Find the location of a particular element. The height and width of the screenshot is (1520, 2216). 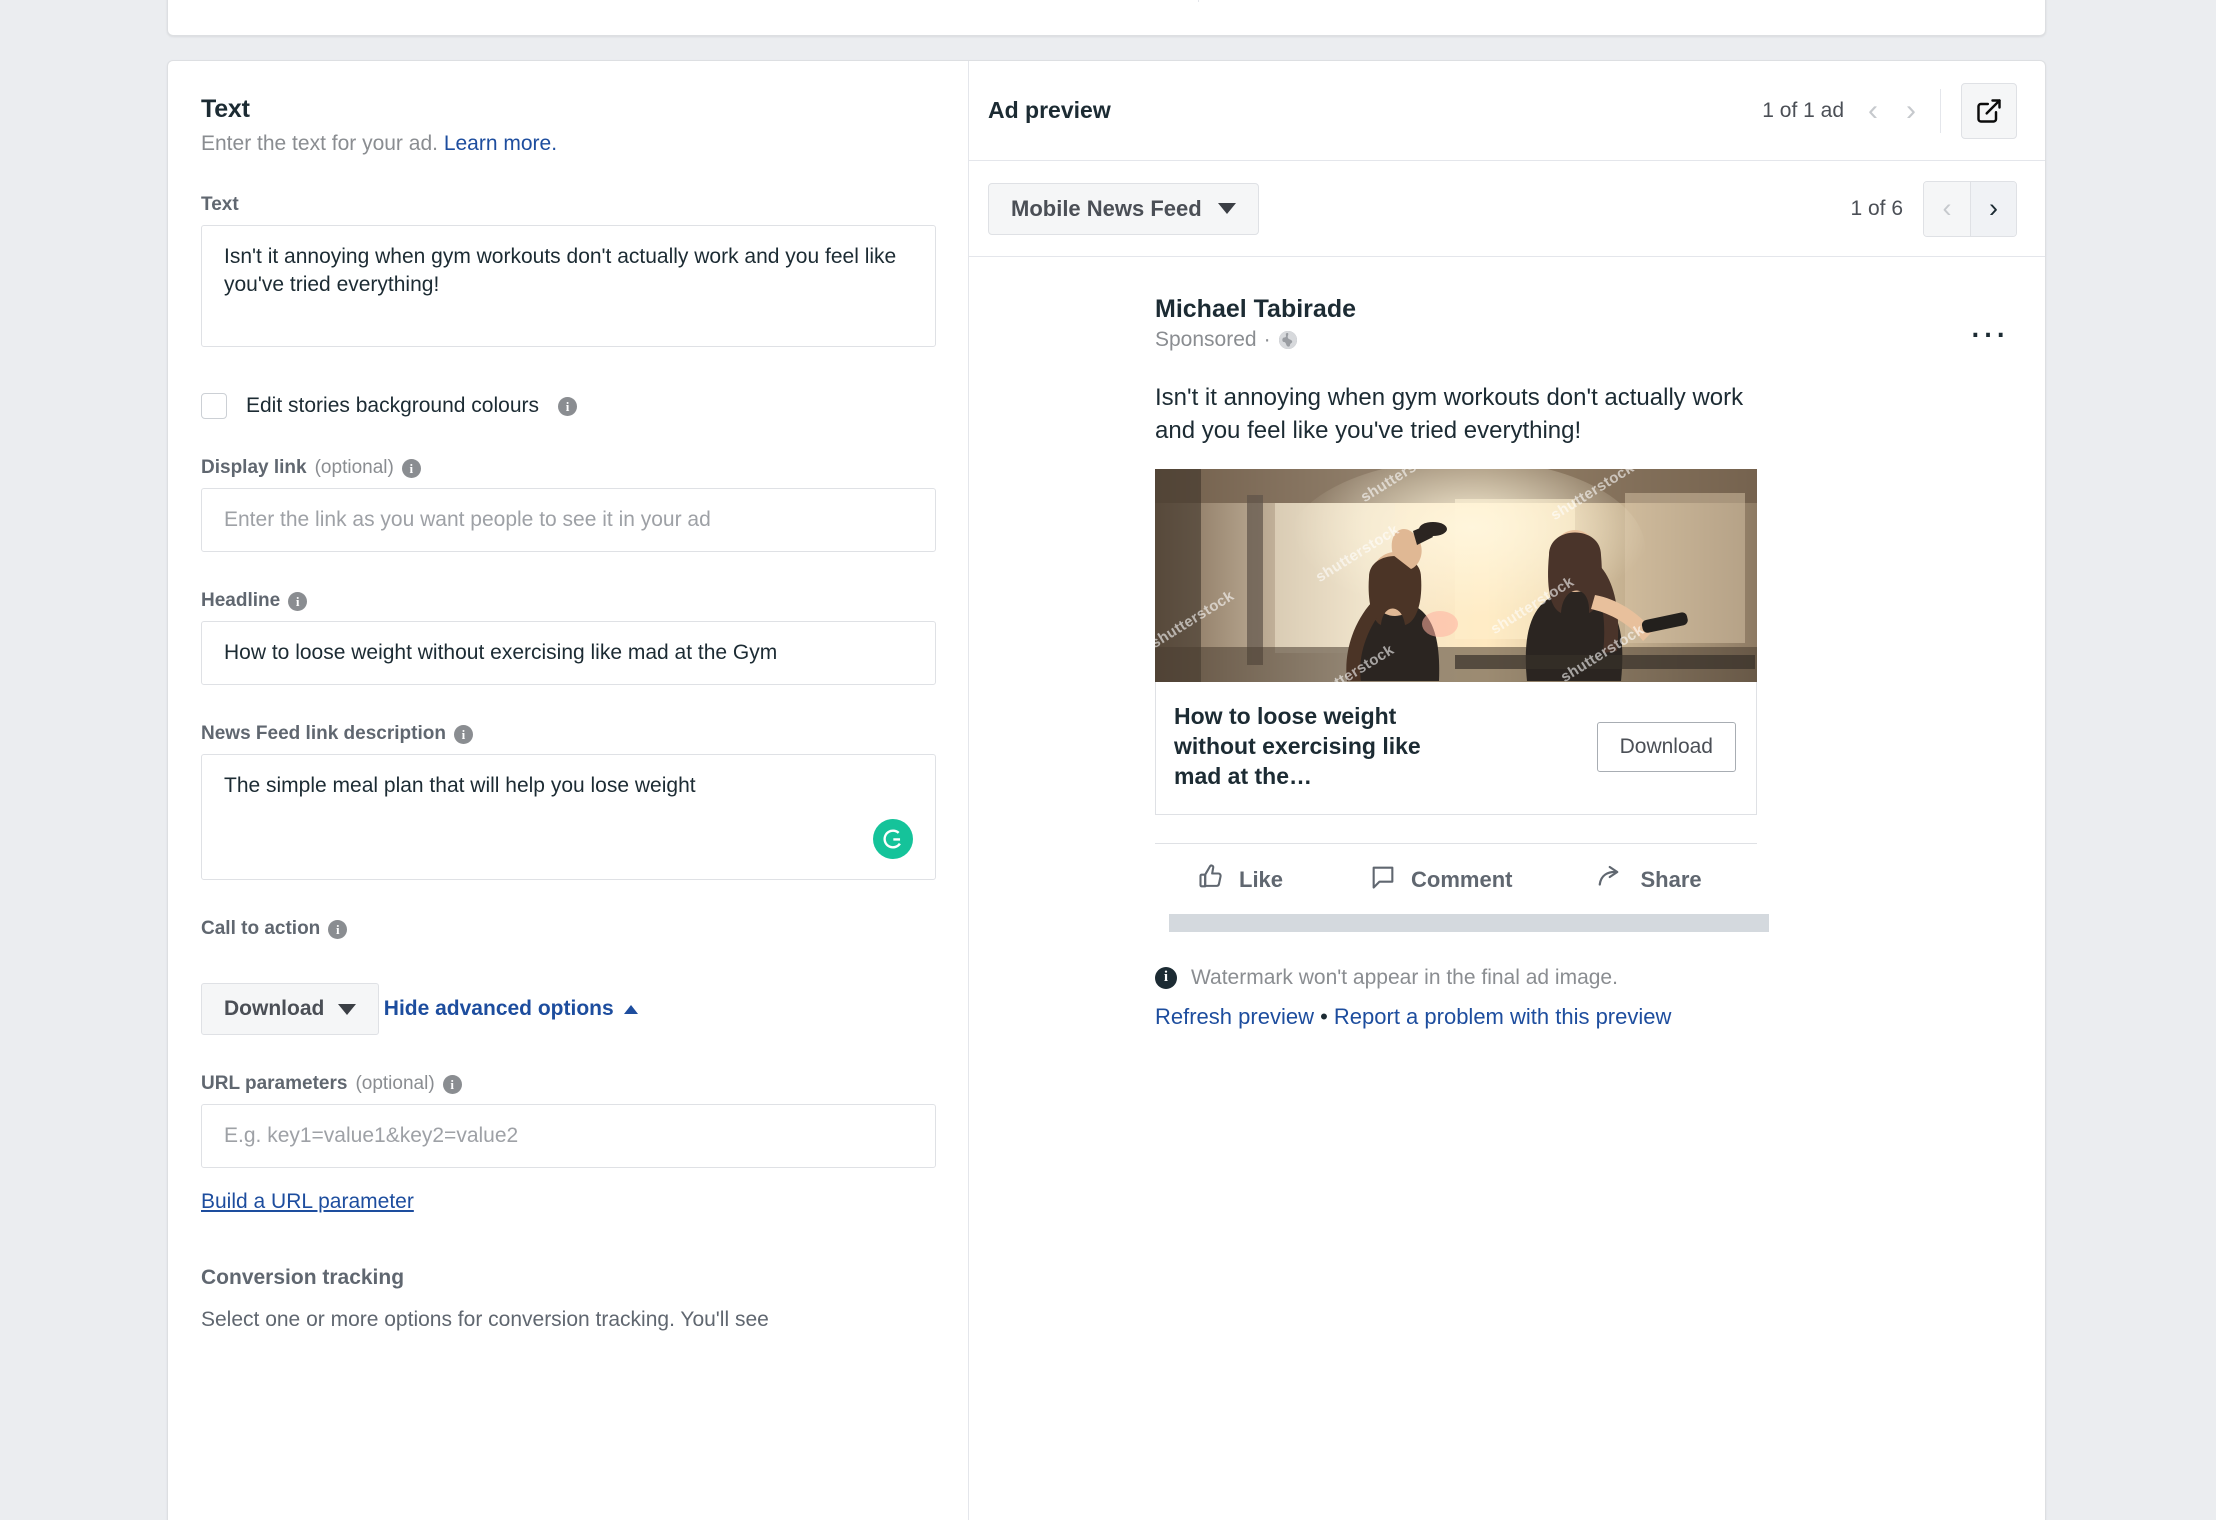

preview-horizontal-scrollbar is located at coordinates (1469, 922).